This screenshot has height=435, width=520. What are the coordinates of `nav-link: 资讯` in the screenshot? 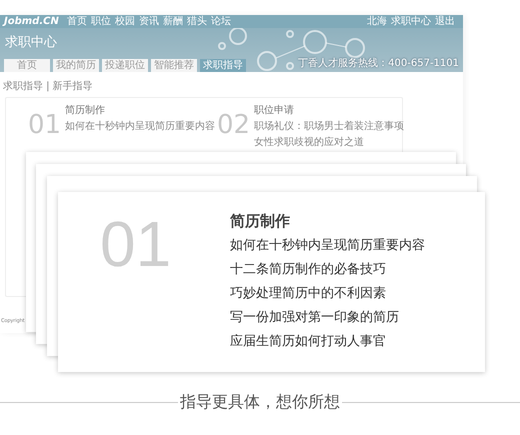 It's located at (148, 21).